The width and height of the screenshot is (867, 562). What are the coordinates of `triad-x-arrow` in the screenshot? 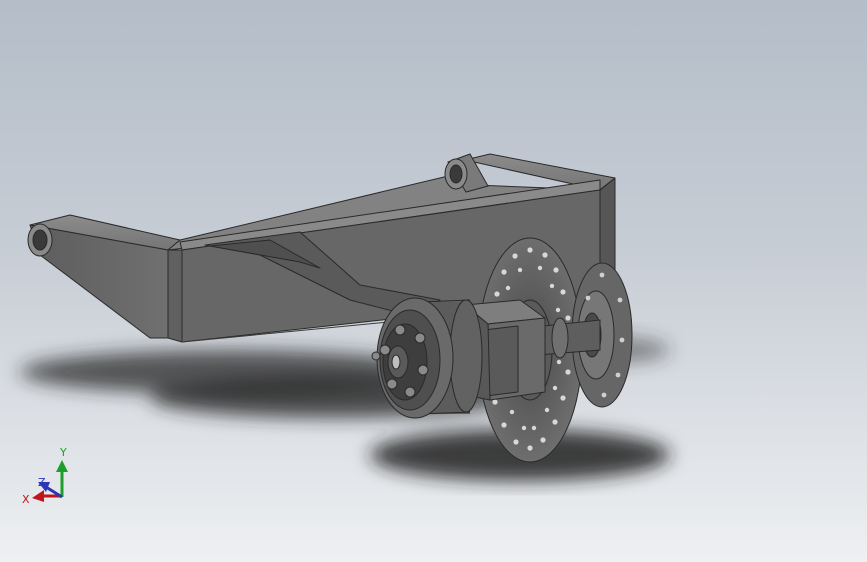 It's located at (38, 496).